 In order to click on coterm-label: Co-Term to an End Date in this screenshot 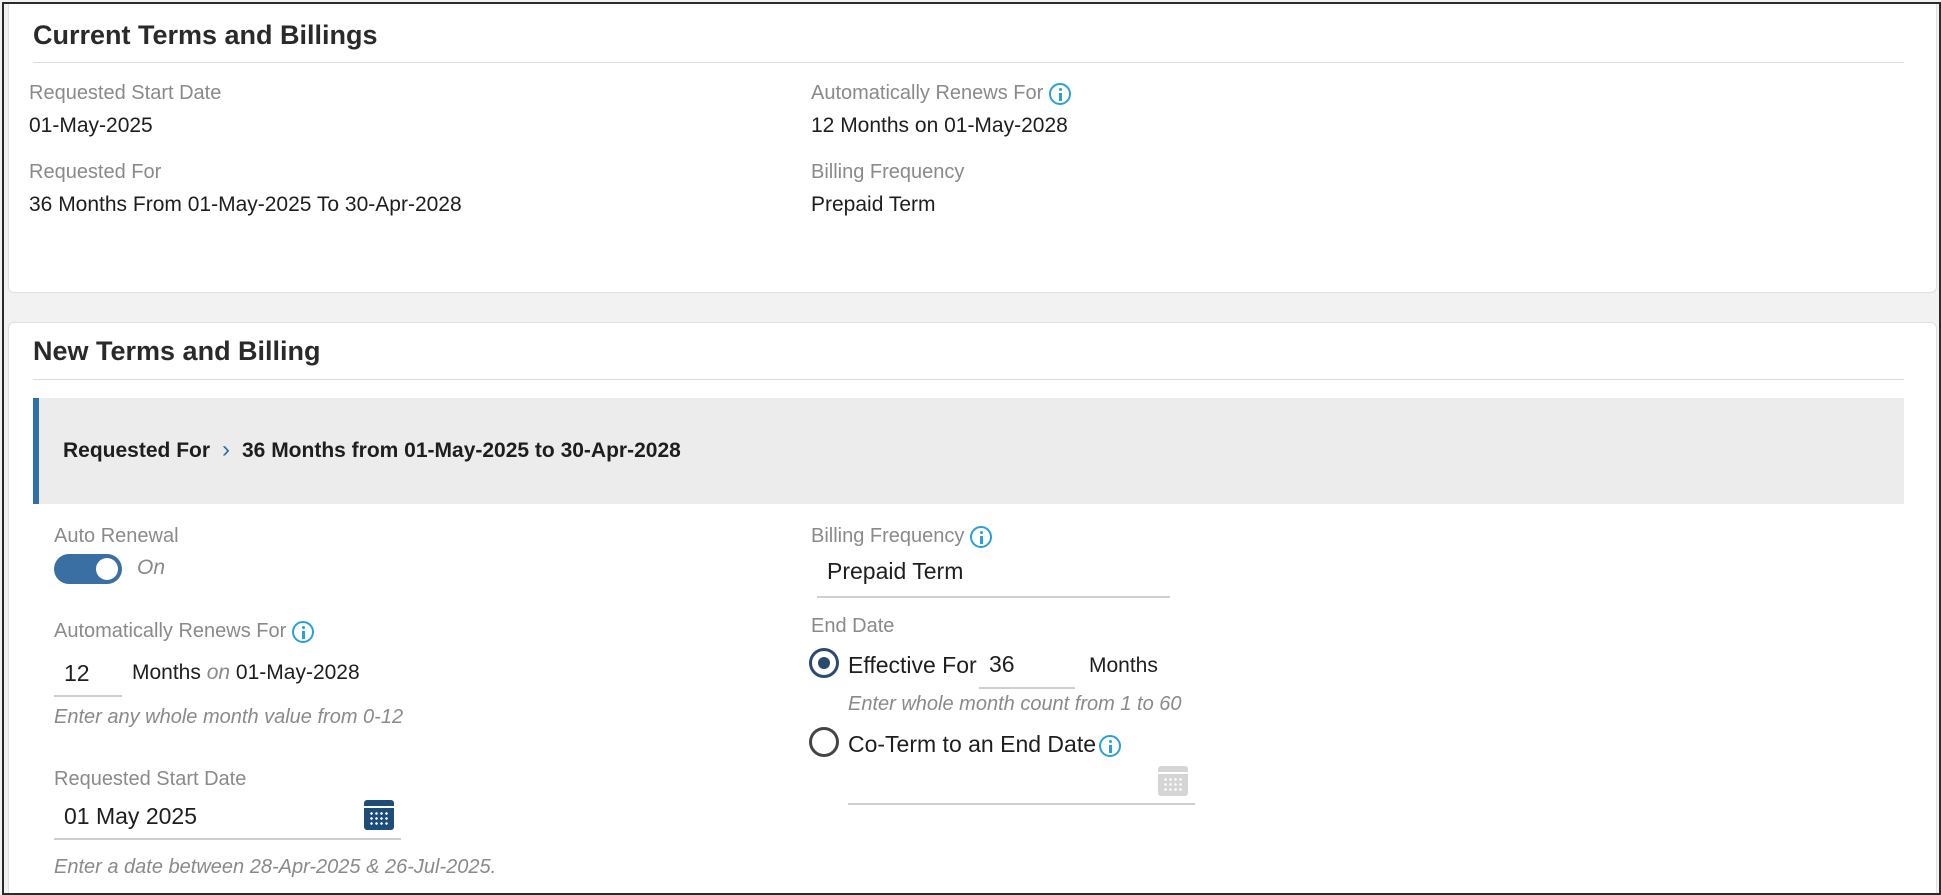, I will do `click(985, 744)`.